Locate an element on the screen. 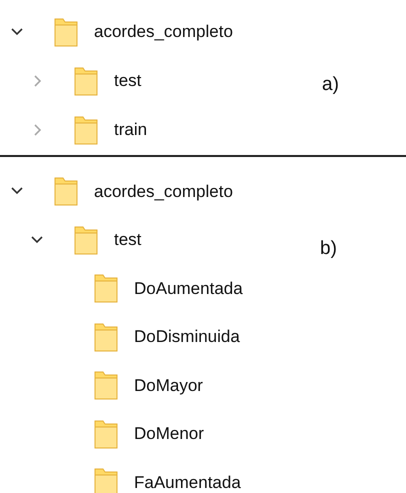 Image resolution: width=406 pixels, height=493 pixels. folder-name: train is located at coordinates (131, 129).